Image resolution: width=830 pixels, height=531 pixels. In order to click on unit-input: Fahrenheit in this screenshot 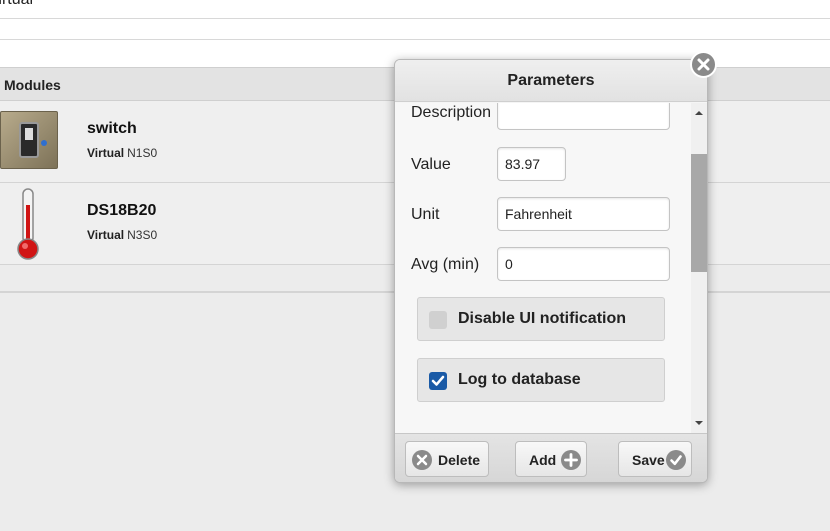, I will do `click(583, 214)`.